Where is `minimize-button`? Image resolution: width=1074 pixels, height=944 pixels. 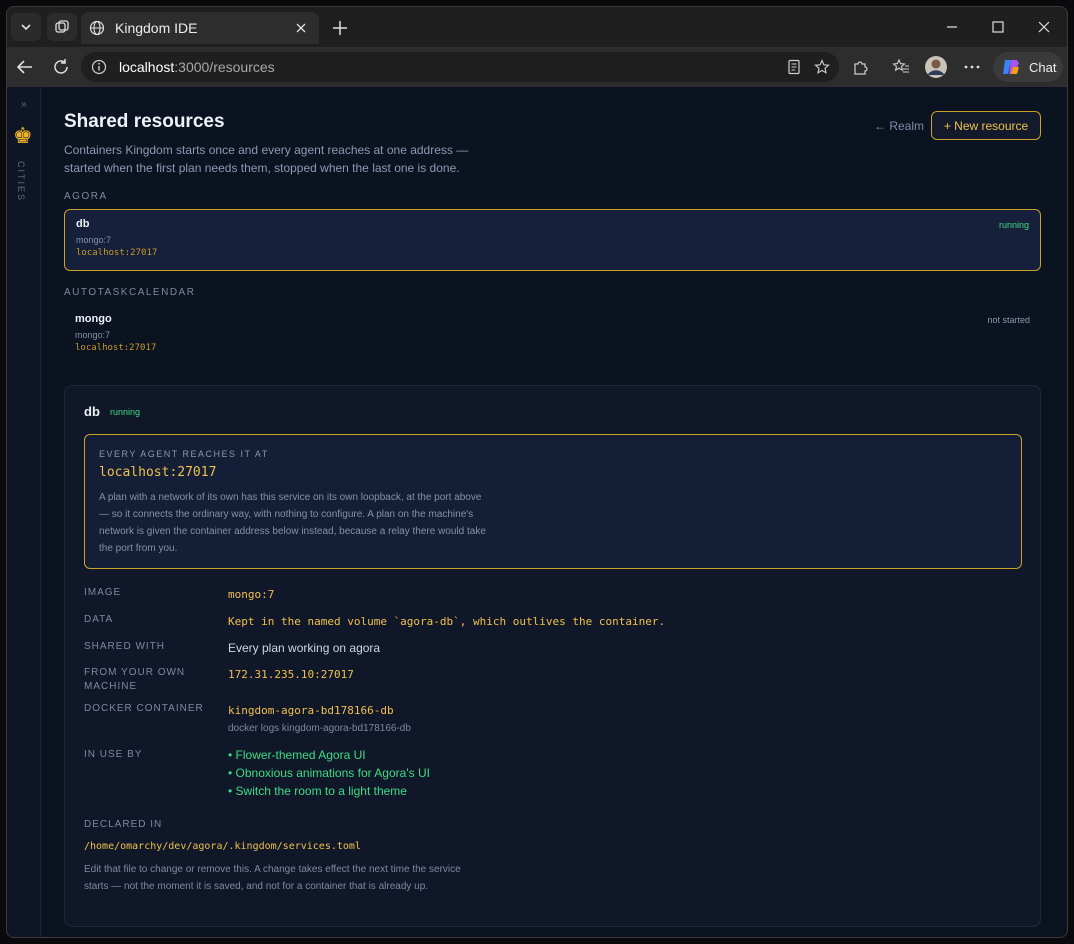
minimize-button is located at coordinates (952, 27).